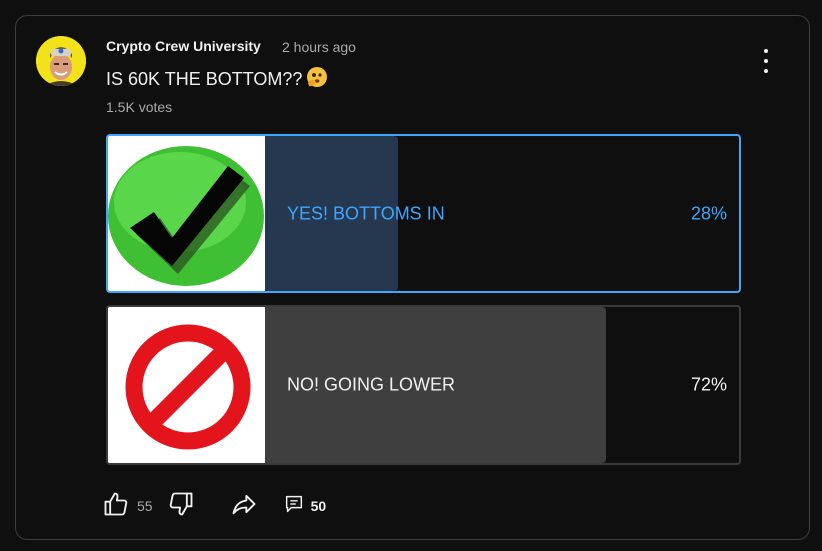  Describe the element at coordinates (61, 61) in the screenshot. I see `channel-avatar` at that location.